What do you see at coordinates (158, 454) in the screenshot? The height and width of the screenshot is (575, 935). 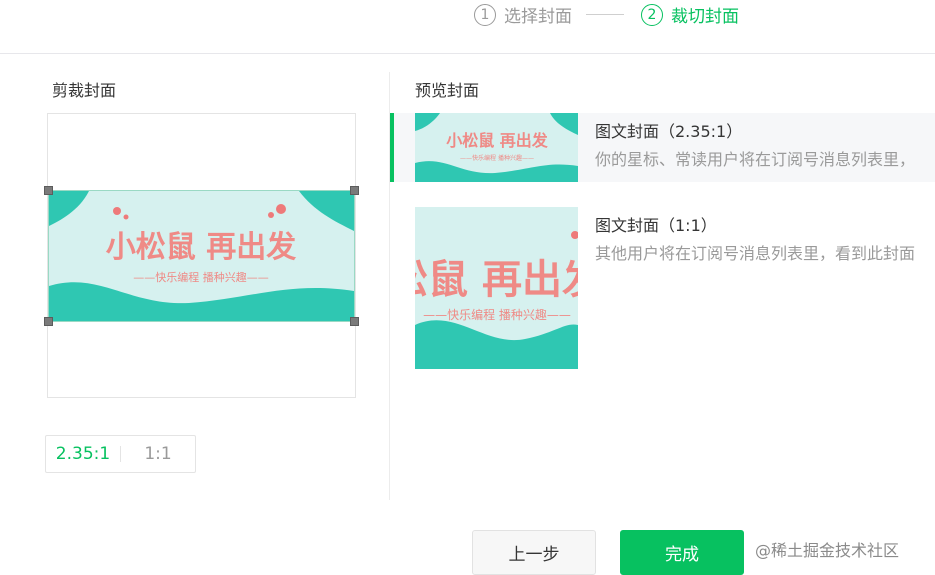 I see `ratio-option-1-1: 1:1` at bounding box center [158, 454].